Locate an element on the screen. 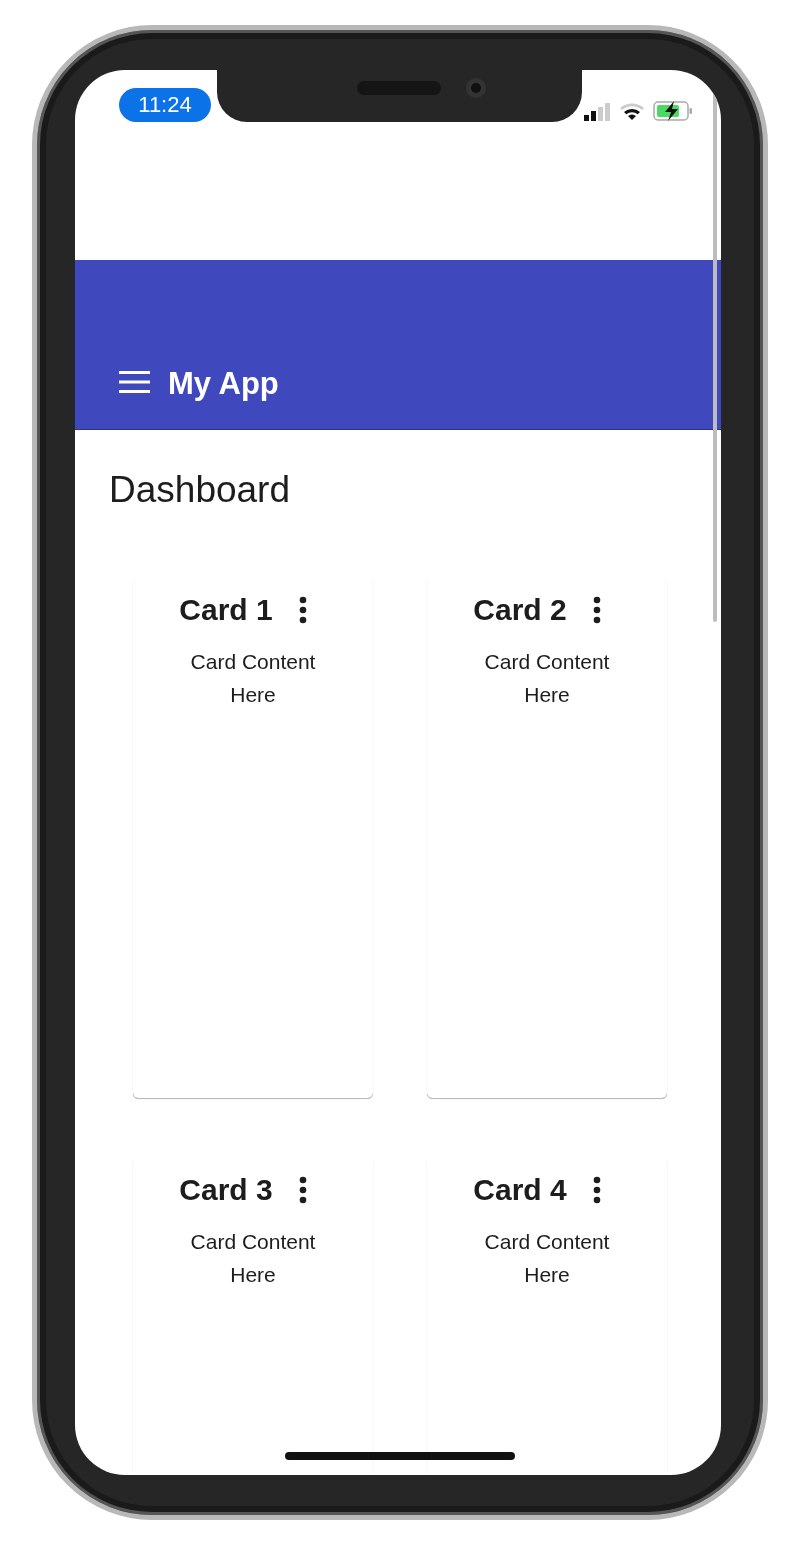 The height and width of the screenshot is (1552, 797). battery-charging-icon is located at coordinates (673, 111).